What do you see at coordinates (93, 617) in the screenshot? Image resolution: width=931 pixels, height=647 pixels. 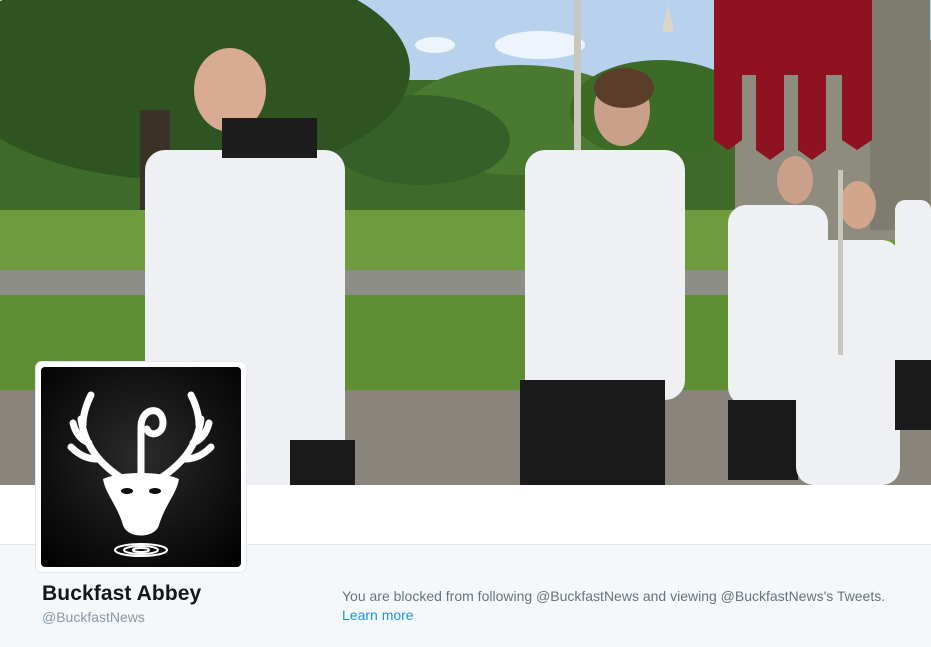 I see `profile-screen-name: @BuckfastNews` at bounding box center [93, 617].